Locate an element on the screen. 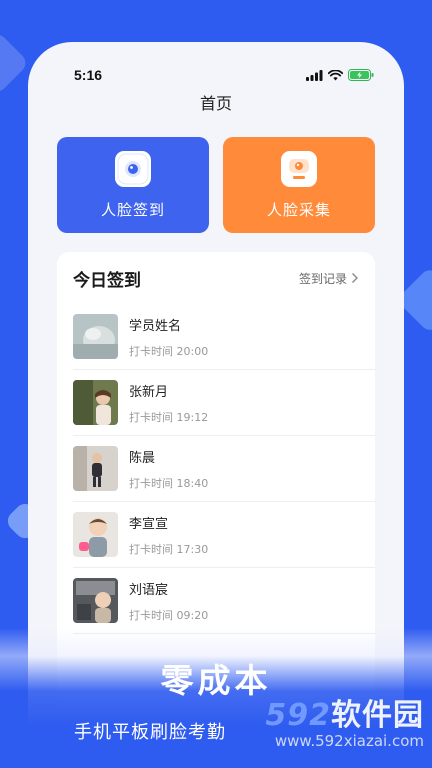  list-item: 张新月 打卡时间 19:12 is located at coordinates (224, 403).